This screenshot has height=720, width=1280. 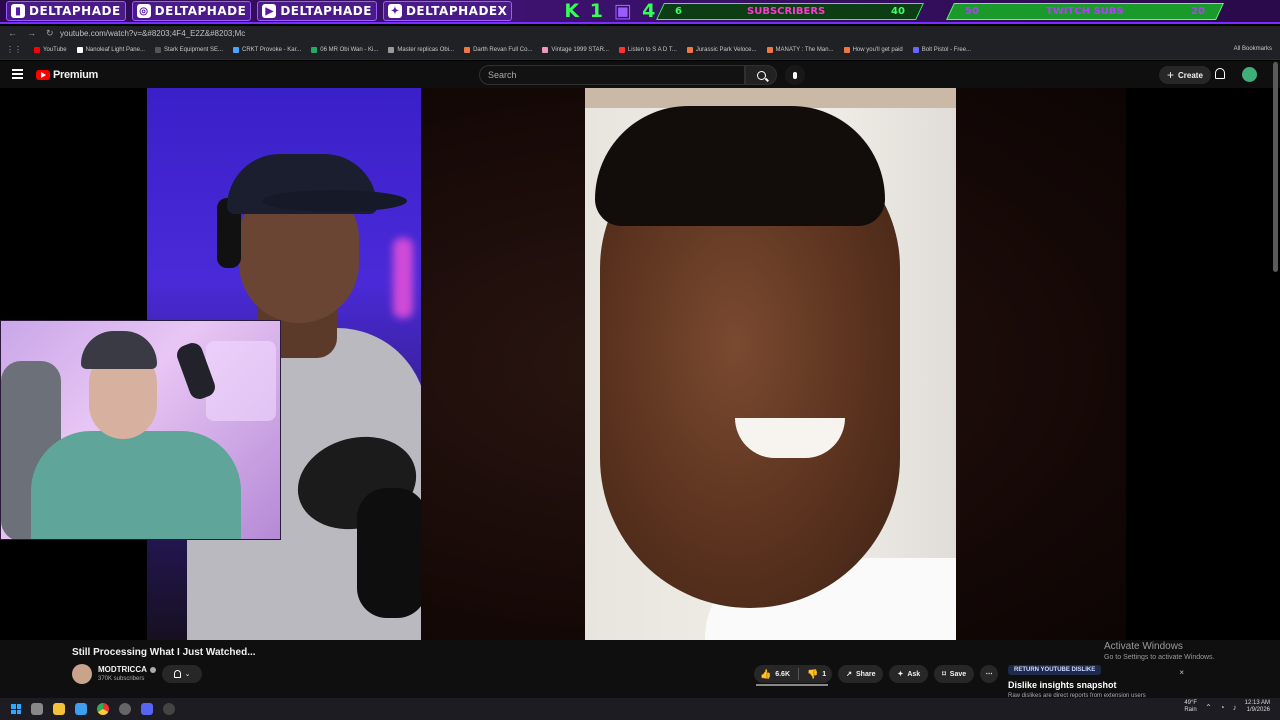 I want to click on more-actions-button: ⋯, so click(x=989, y=674).